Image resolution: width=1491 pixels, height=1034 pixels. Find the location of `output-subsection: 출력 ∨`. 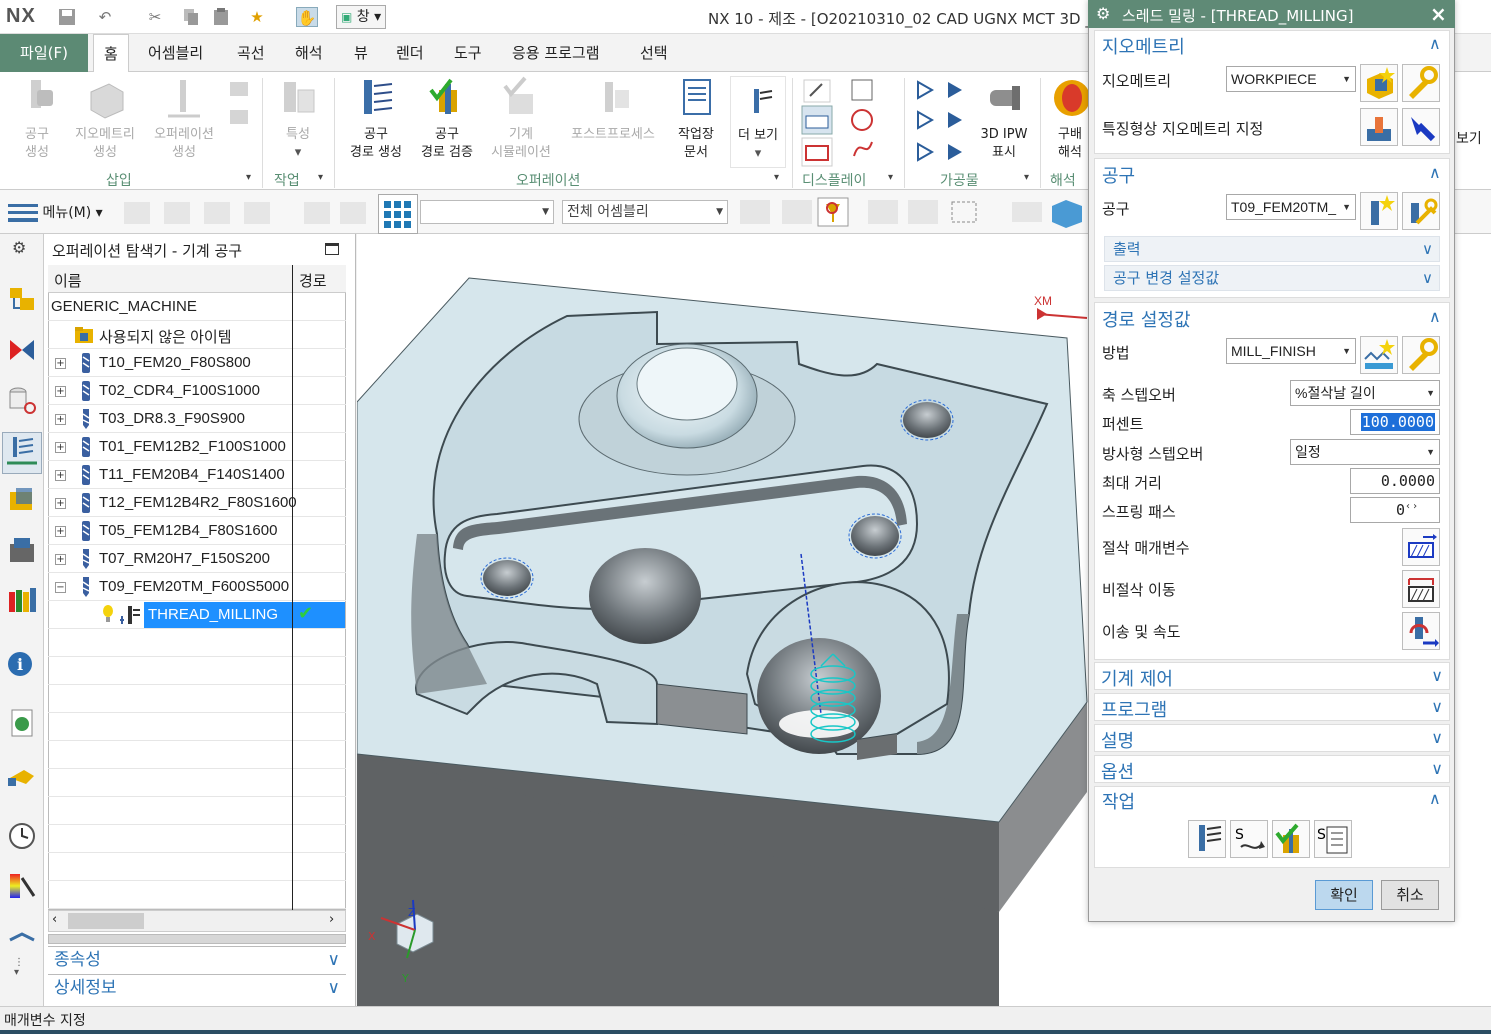

output-subsection: 출력 ∨ is located at coordinates (1272, 249).